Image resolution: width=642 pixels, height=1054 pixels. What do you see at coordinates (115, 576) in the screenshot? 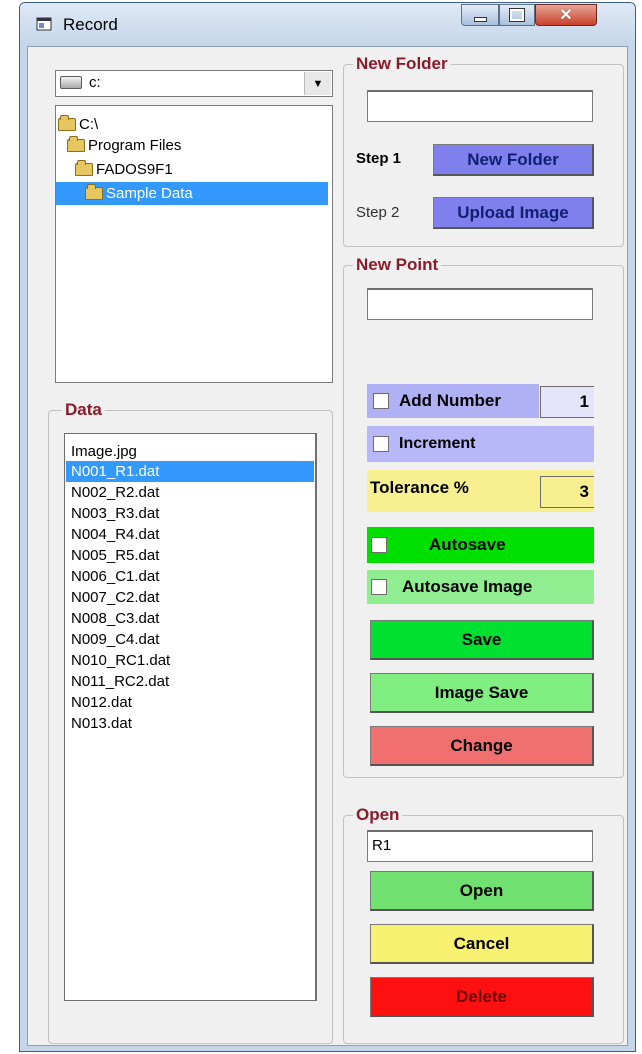
I see `data-file-item: N006_C1.dat` at bounding box center [115, 576].